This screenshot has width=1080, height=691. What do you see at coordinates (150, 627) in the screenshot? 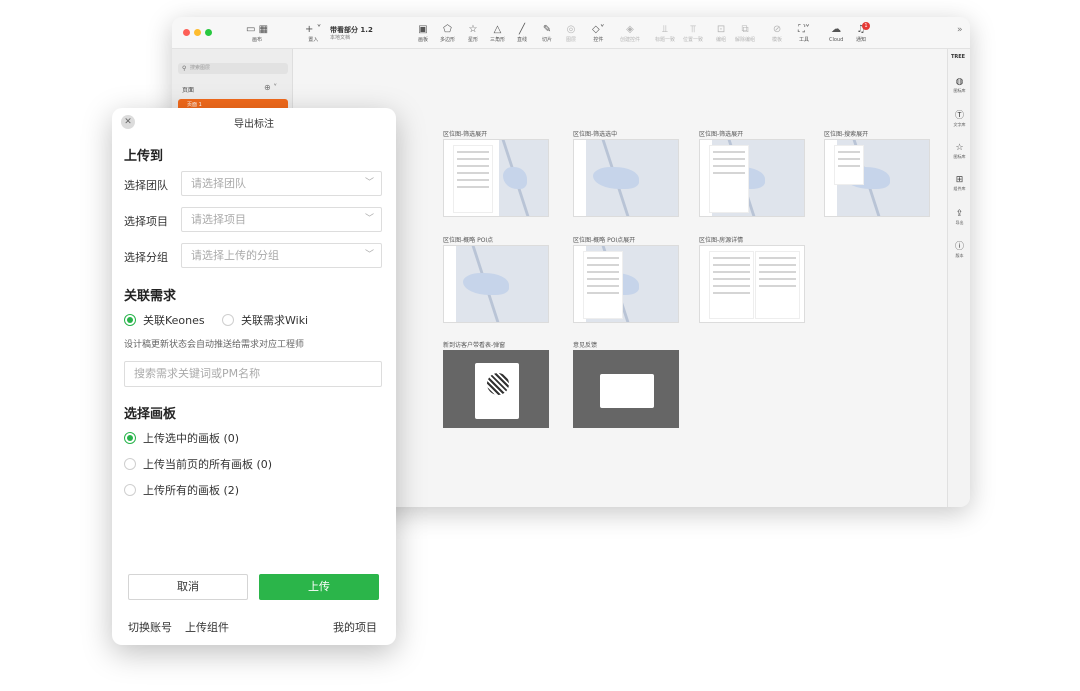
I see `switch-account-link: 切换账号` at bounding box center [150, 627].